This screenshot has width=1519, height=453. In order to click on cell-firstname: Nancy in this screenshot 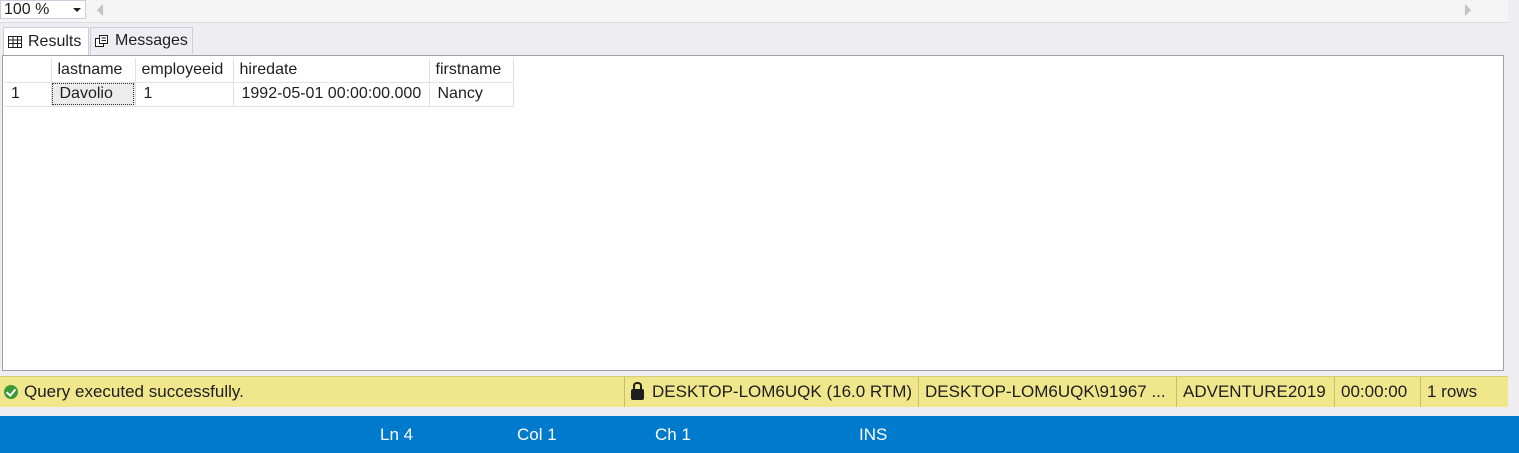, I will do `click(471, 94)`.